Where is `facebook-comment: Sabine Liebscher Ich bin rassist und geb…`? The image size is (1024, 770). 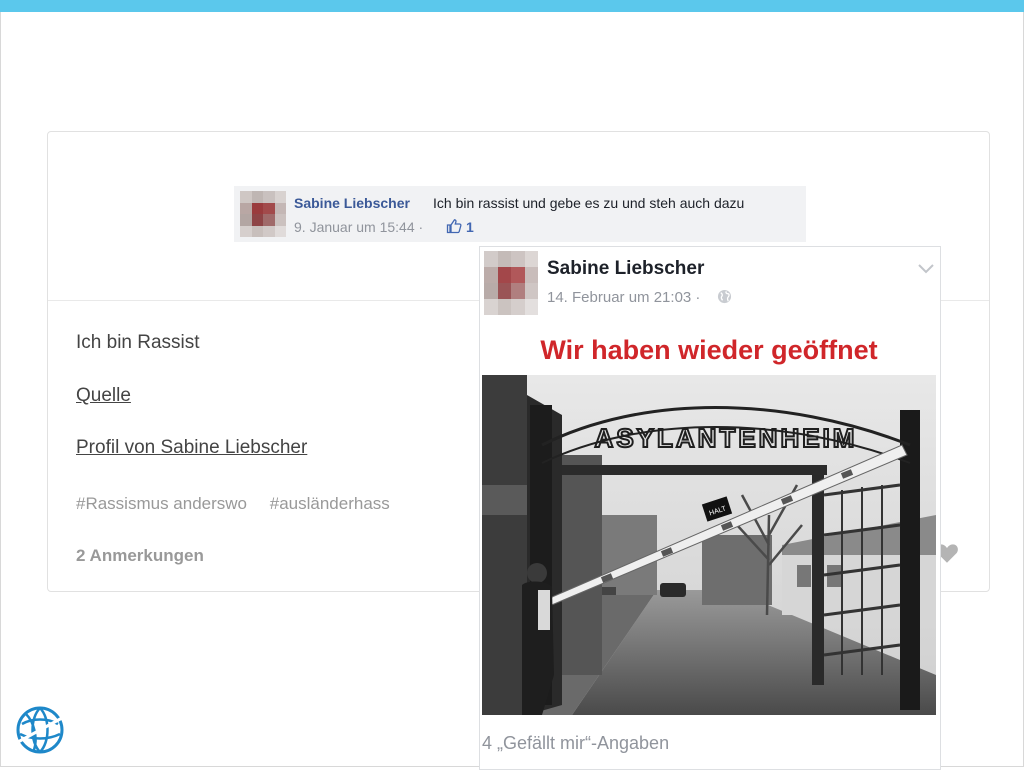
facebook-comment: Sabine Liebscher Ich bin rassist und geb… is located at coordinates (520, 214).